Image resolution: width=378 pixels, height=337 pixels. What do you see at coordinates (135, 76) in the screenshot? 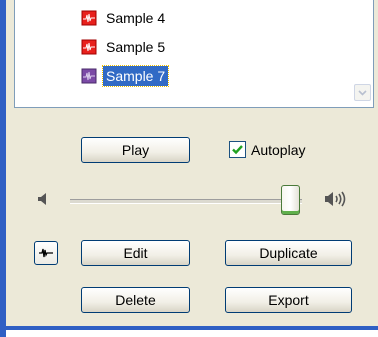
I see `list-item-label-selected: Sample 7` at bounding box center [135, 76].